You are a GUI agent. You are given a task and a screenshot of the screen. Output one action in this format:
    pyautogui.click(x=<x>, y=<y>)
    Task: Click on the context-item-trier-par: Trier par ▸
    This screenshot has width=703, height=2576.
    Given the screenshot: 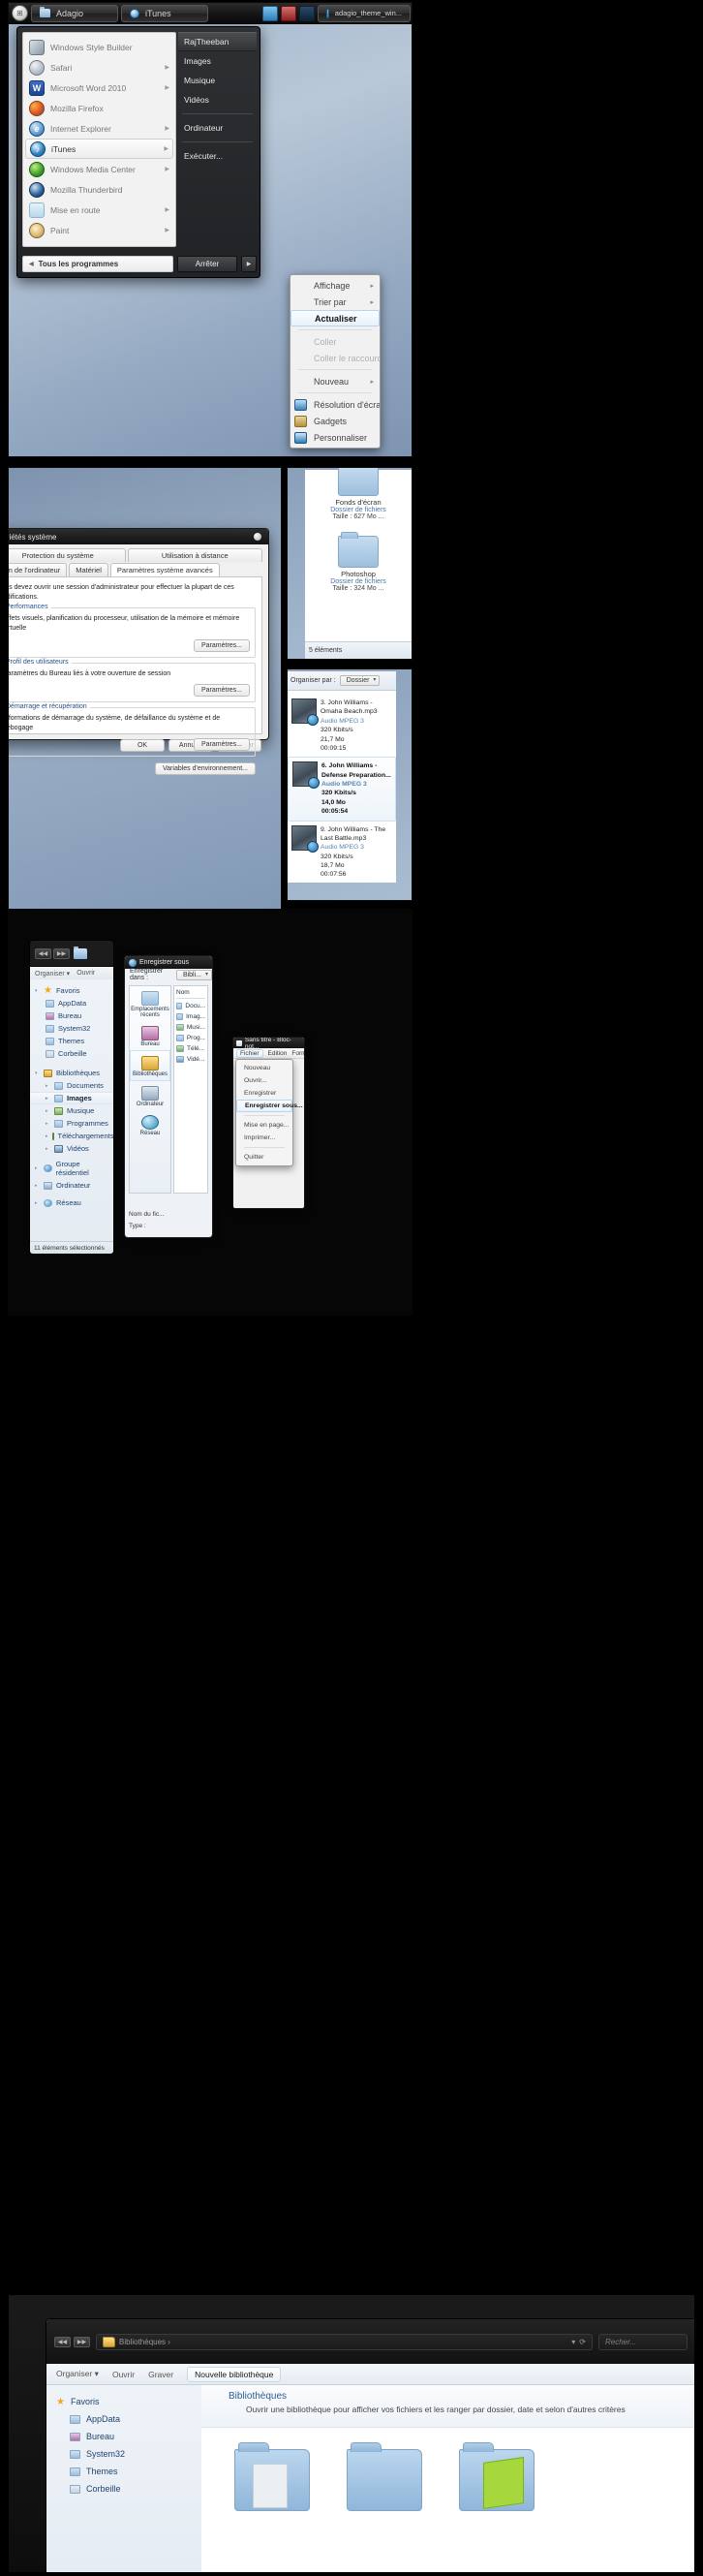 What is the action you would take?
    pyautogui.click(x=335, y=302)
    